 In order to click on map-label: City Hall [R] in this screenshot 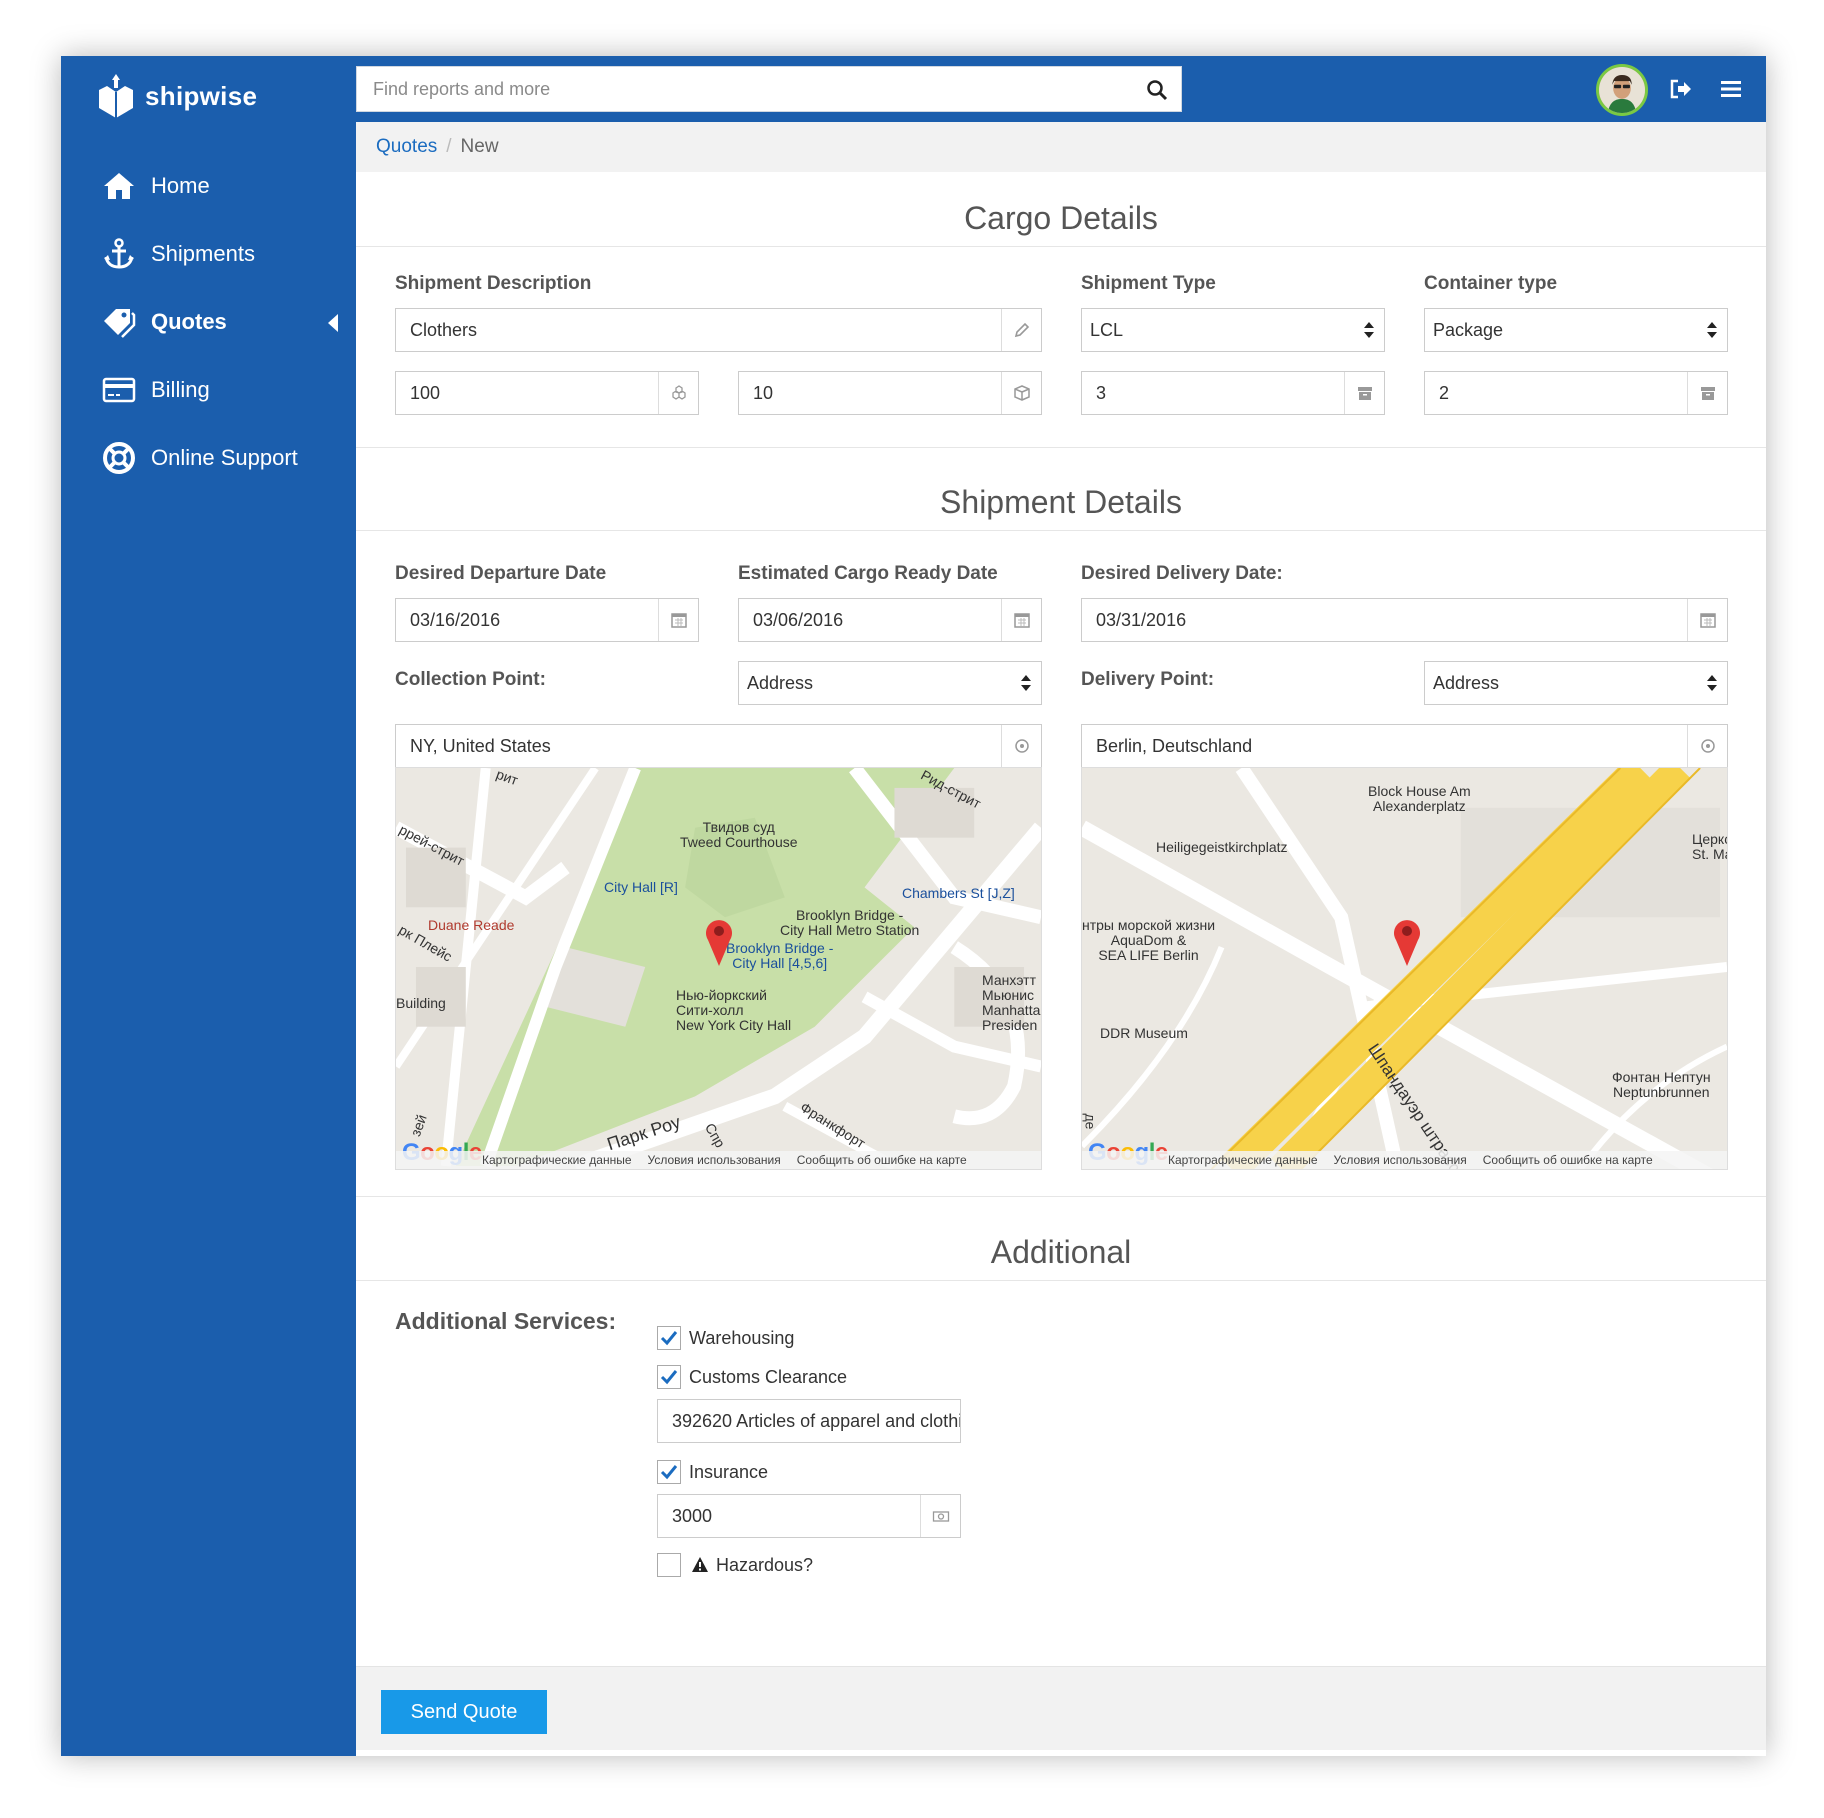, I will do `click(641, 887)`.